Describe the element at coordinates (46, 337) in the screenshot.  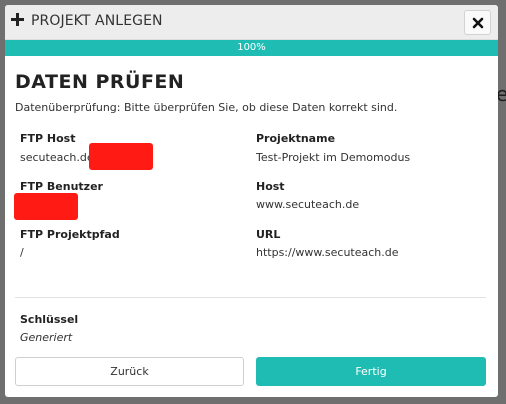
I see `key-value: Generiert` at that location.